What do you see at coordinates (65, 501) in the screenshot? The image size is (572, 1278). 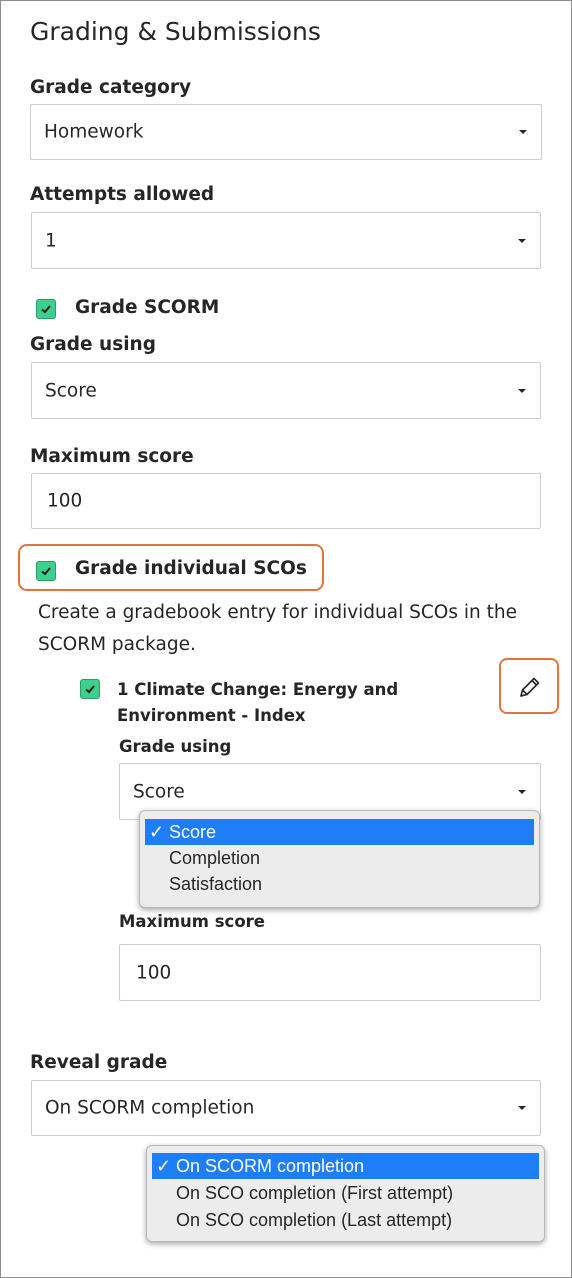 I see `maximum-score-value: 100` at bounding box center [65, 501].